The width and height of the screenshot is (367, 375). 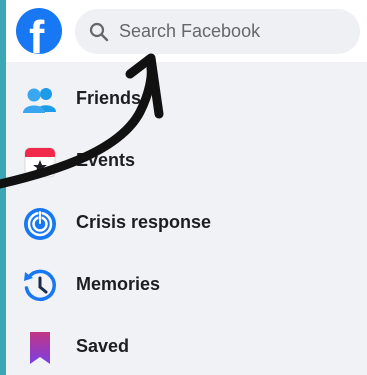 What do you see at coordinates (118, 284) in the screenshot?
I see `menu-item-label: Memories` at bounding box center [118, 284].